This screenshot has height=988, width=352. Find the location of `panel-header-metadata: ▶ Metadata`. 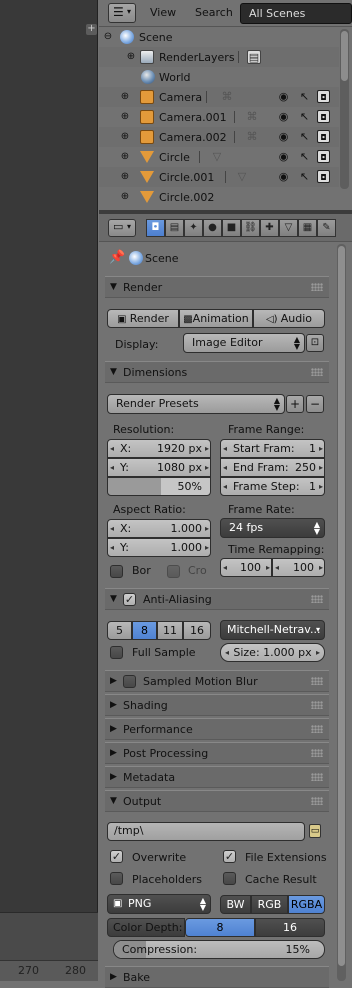

panel-header-metadata: ▶ Metadata is located at coordinates (217, 777).